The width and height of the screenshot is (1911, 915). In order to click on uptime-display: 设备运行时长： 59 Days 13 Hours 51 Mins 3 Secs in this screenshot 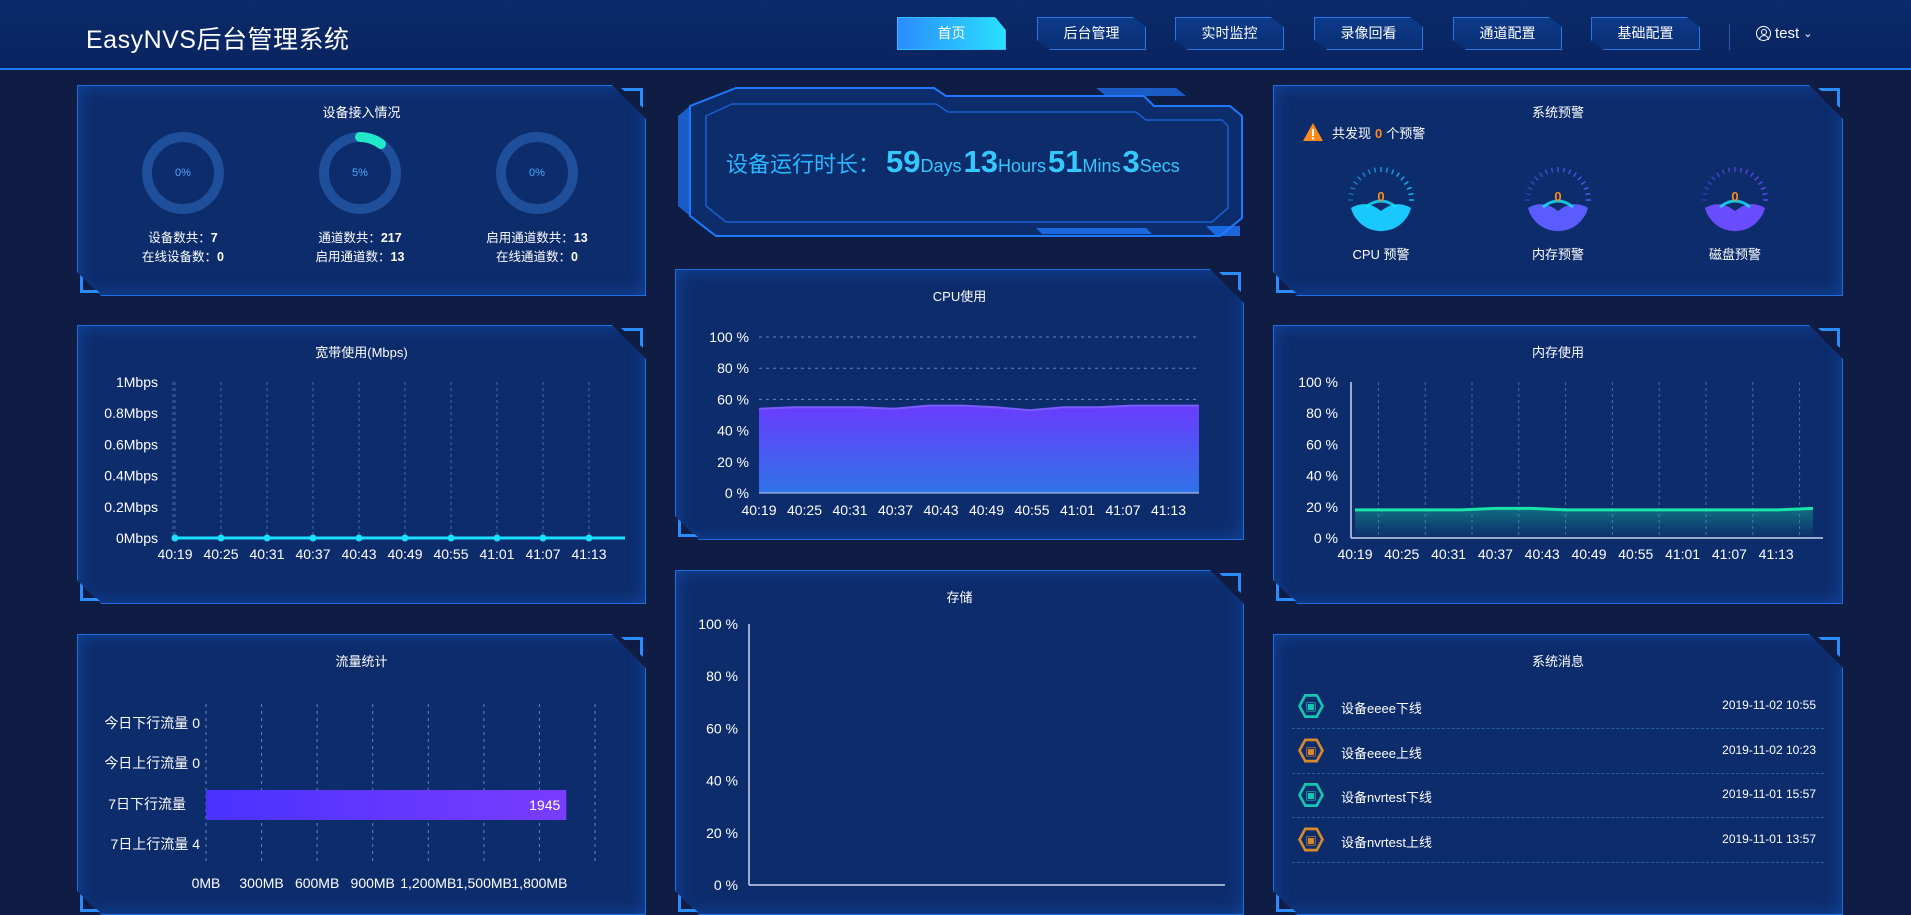, I will do `click(953, 162)`.